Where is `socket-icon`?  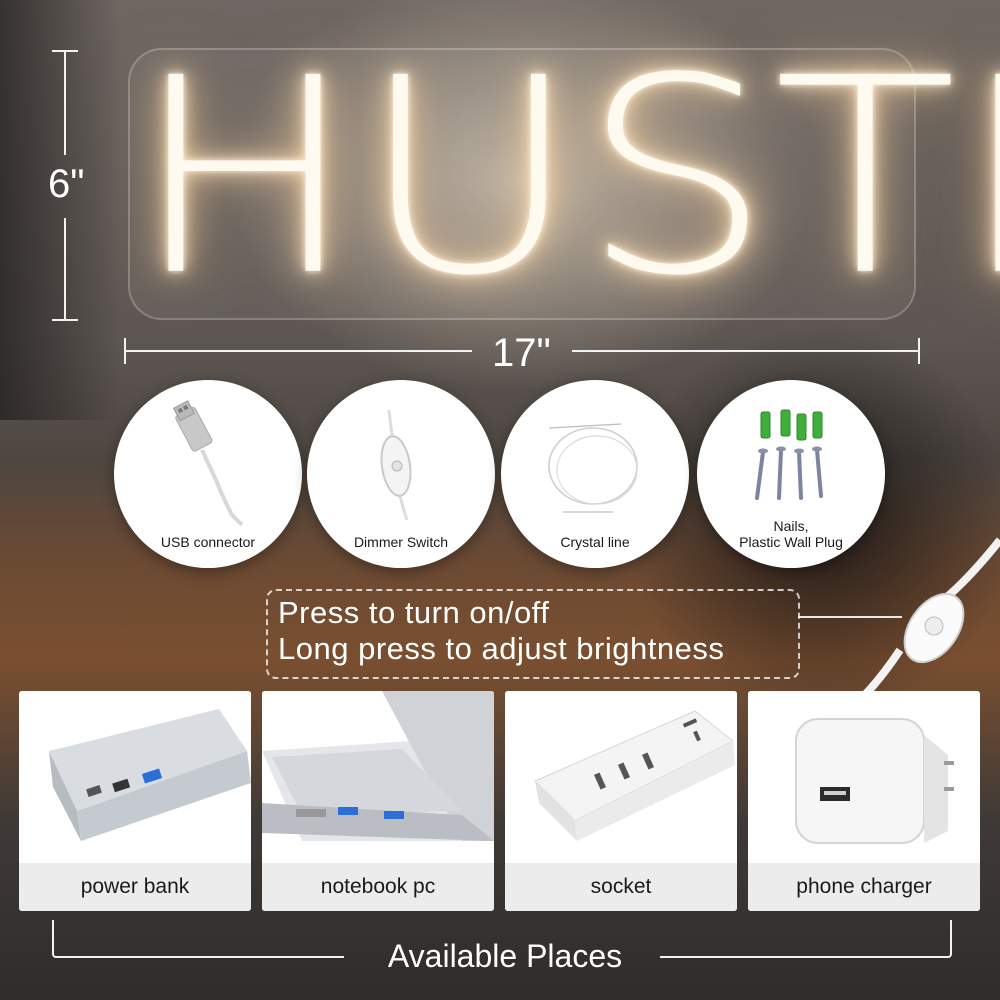 socket-icon is located at coordinates (621, 777).